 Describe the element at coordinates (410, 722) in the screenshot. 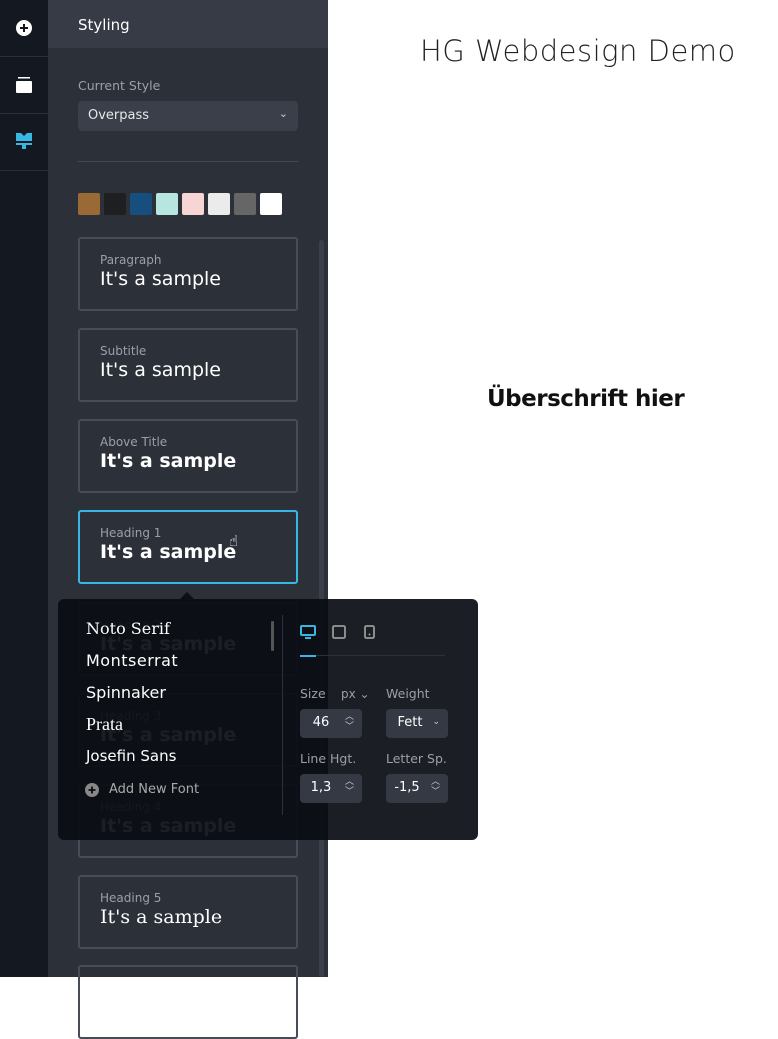

I see `weight-value: Fett` at that location.